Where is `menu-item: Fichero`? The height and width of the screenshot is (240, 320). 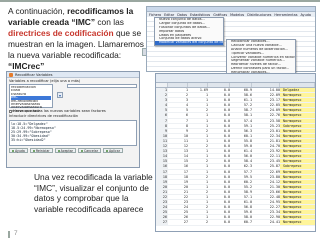 menu-item: Fichero is located at coordinates (155, 15).